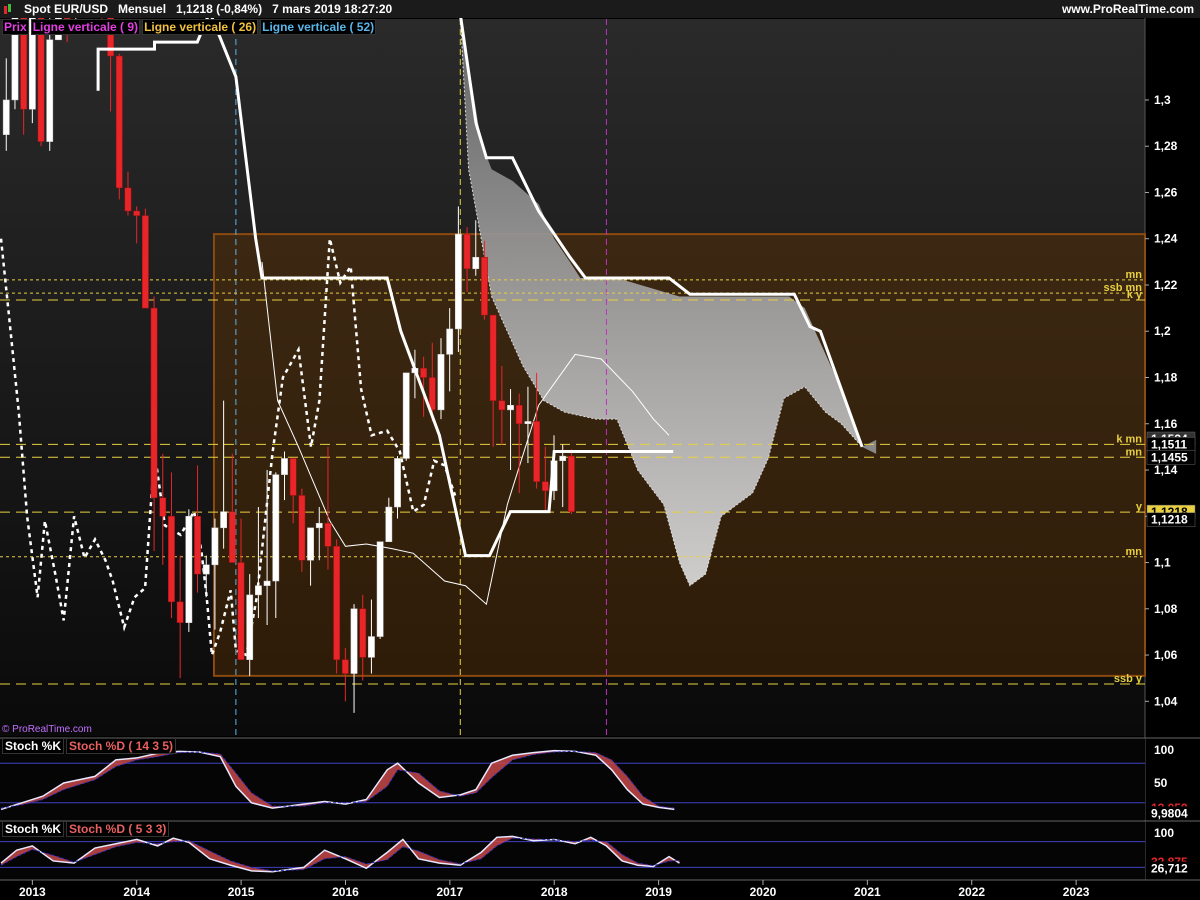 The image size is (1200, 900). I want to click on price-tag: 1,1511, so click(1169, 444).